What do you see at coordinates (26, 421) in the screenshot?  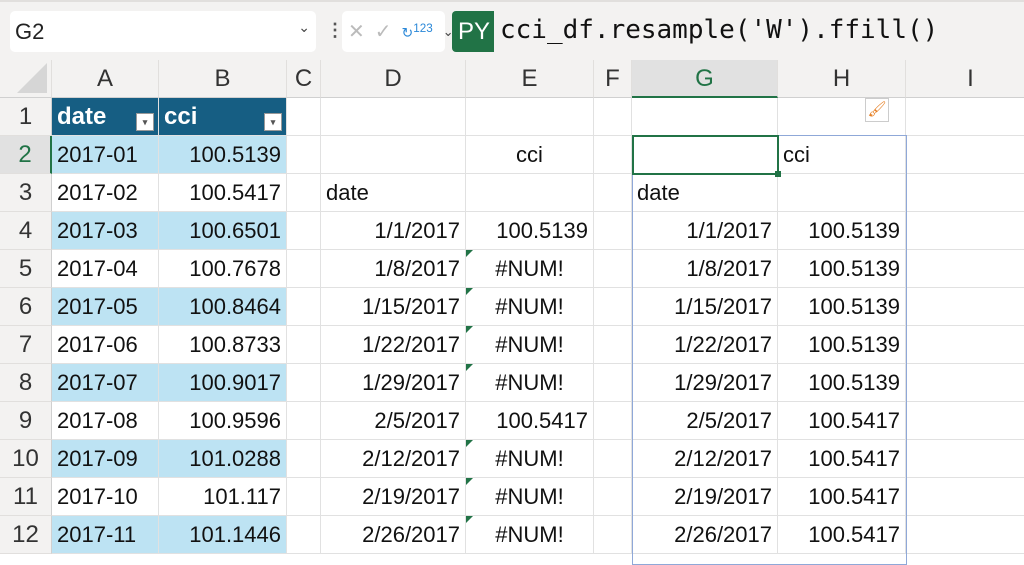 I see `row-header-9: 9` at bounding box center [26, 421].